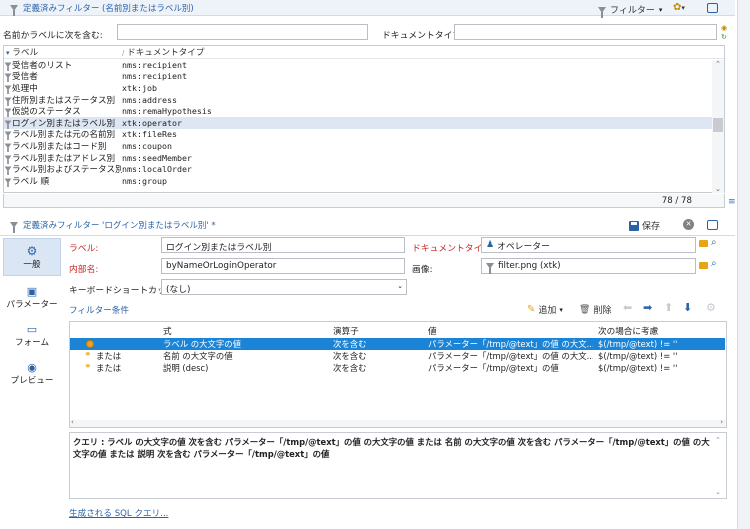 The height and width of the screenshot is (529, 750). Describe the element at coordinates (346, 331) in the screenshot. I see `col-operator: 演算子` at that location.